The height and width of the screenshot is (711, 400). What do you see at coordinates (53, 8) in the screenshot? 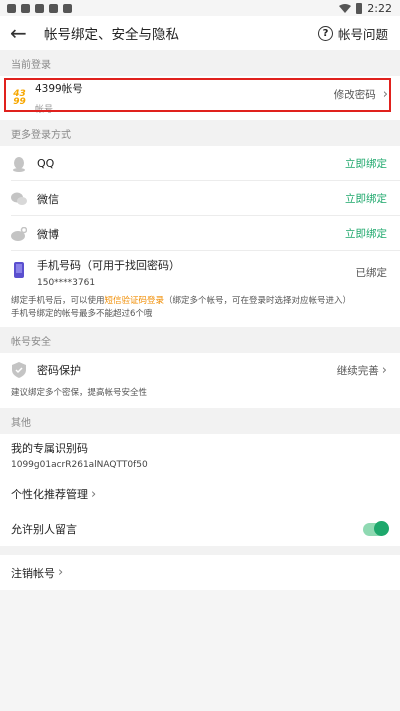
I see `robot-icon` at bounding box center [53, 8].